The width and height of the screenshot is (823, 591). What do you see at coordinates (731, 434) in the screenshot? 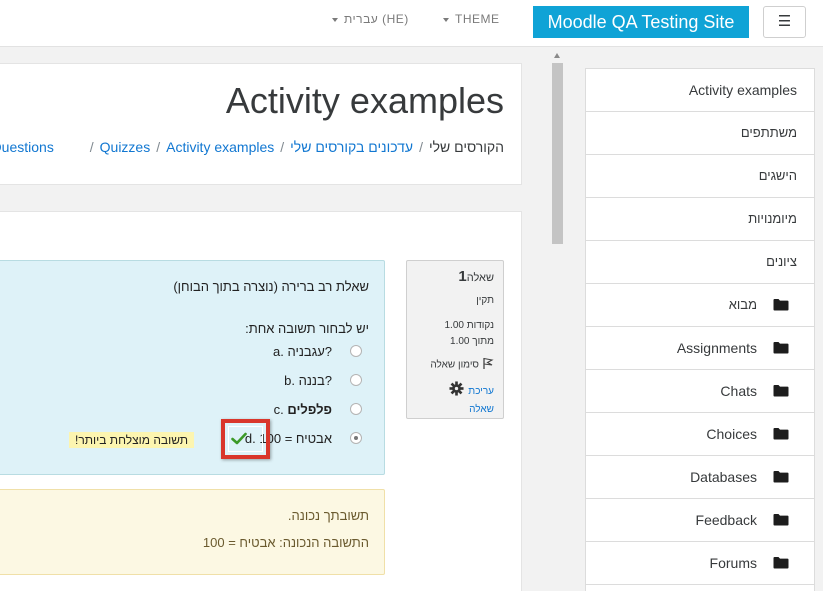
I see `sidebar-item-label: Choices` at bounding box center [731, 434].